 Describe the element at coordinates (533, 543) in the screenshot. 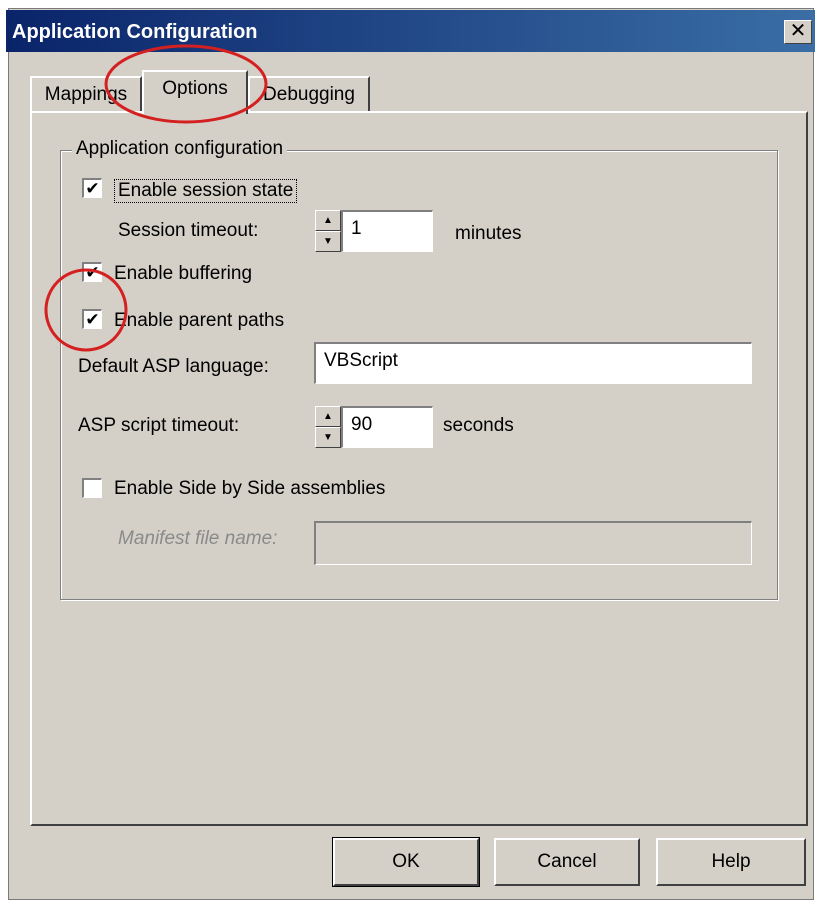

I see `manifest-file-name-input` at that location.